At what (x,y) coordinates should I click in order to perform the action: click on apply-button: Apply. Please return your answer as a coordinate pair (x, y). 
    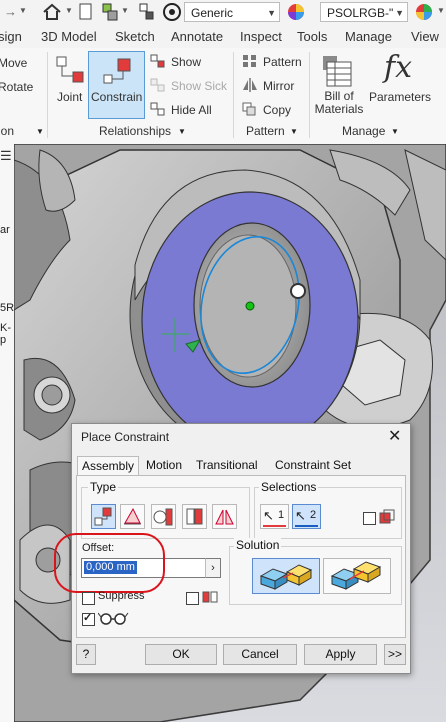
    Looking at the image, I should click on (340, 654).